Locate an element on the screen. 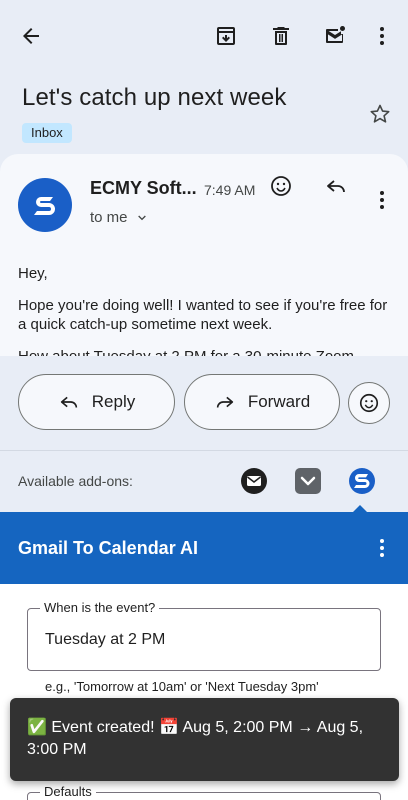 The height and width of the screenshot is (800, 408). event-time-field: When is the event? Tuesday at 2 PM is located at coordinates (204, 635).